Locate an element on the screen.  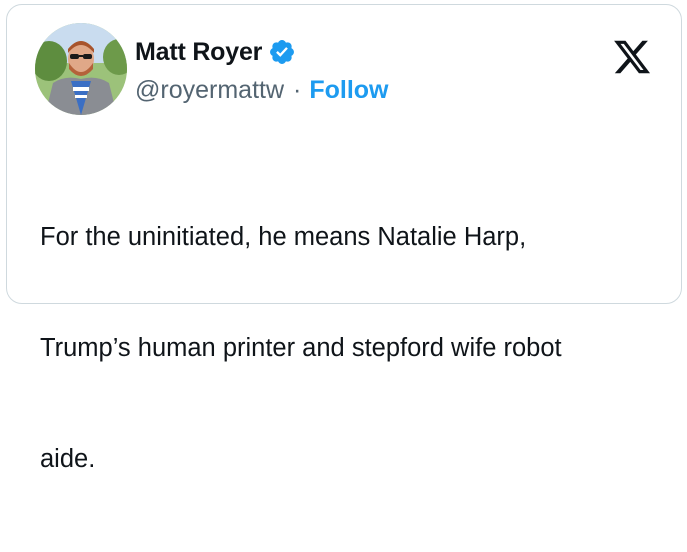
author-display-name: Matt Royer is located at coordinates (198, 52).